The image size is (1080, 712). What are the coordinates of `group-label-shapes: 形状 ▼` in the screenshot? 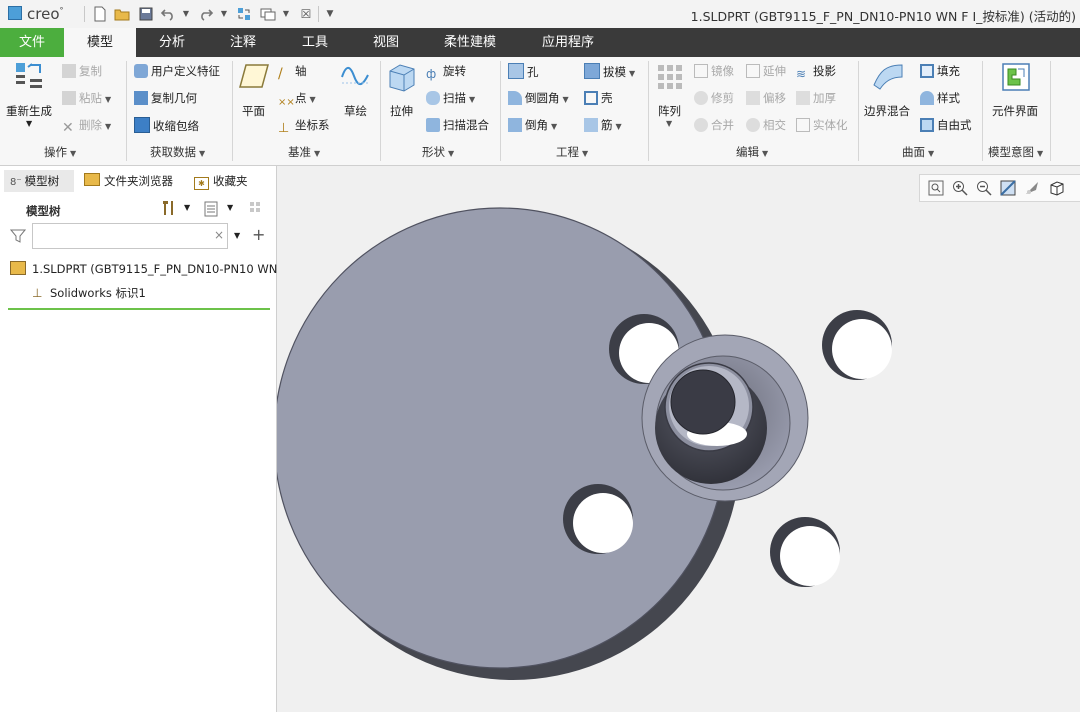 It's located at (438, 152).